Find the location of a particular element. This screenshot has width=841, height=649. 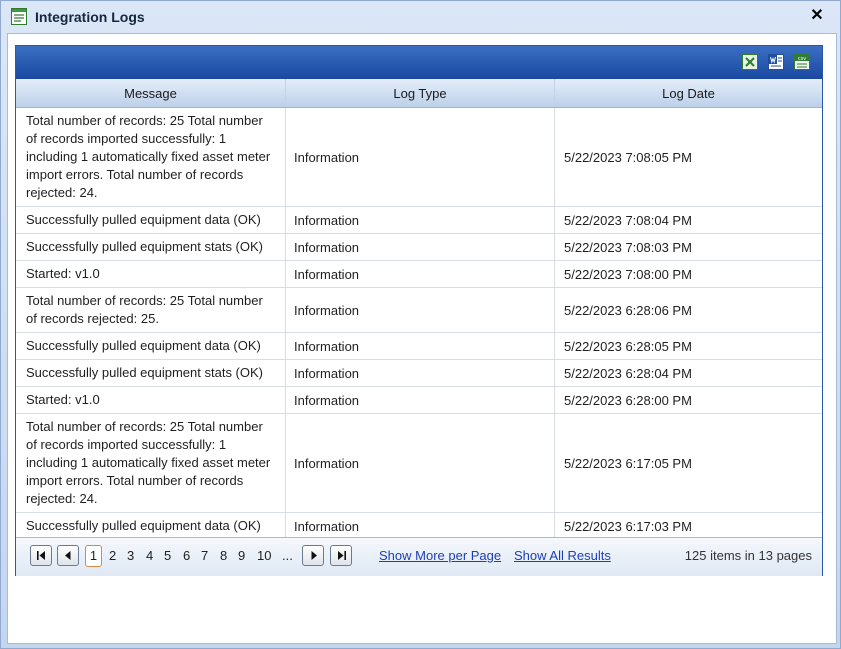

page-link: 2 is located at coordinates (112, 555).